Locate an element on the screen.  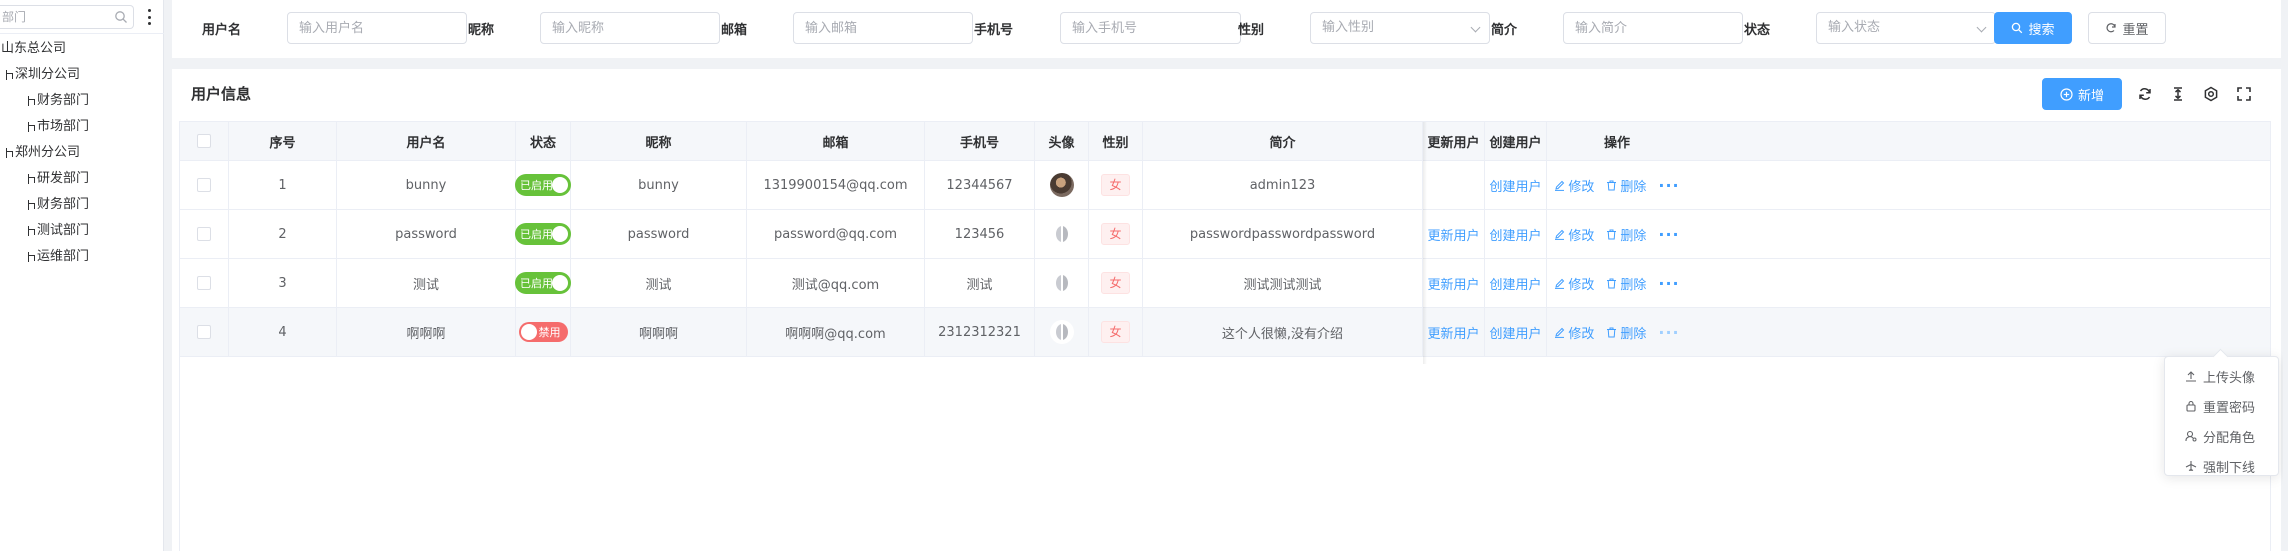
tree-node: 深圳分公司 is located at coordinates (82, 75).